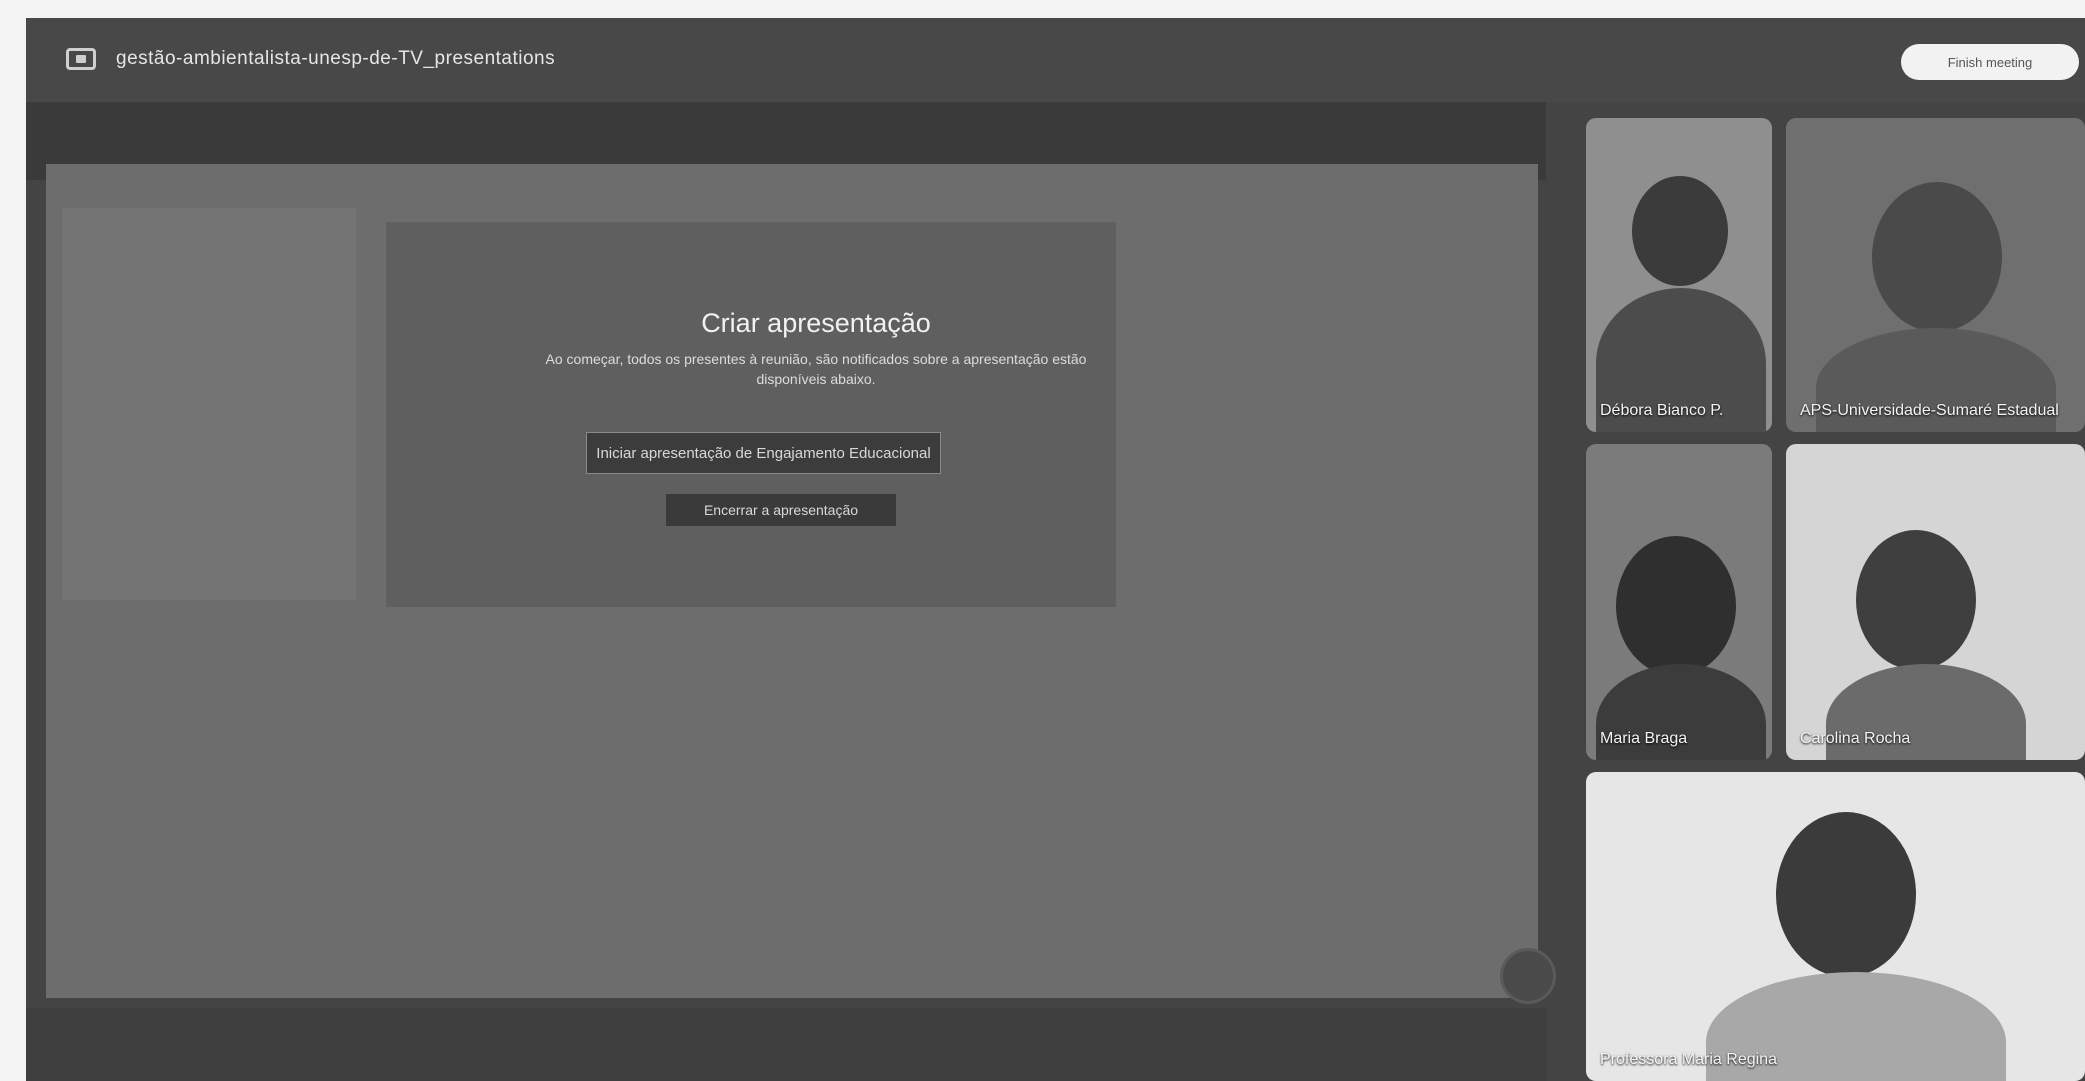 This screenshot has width=2085, height=1081. I want to click on participant-tile: Professora Maria Regina, so click(1835, 926).